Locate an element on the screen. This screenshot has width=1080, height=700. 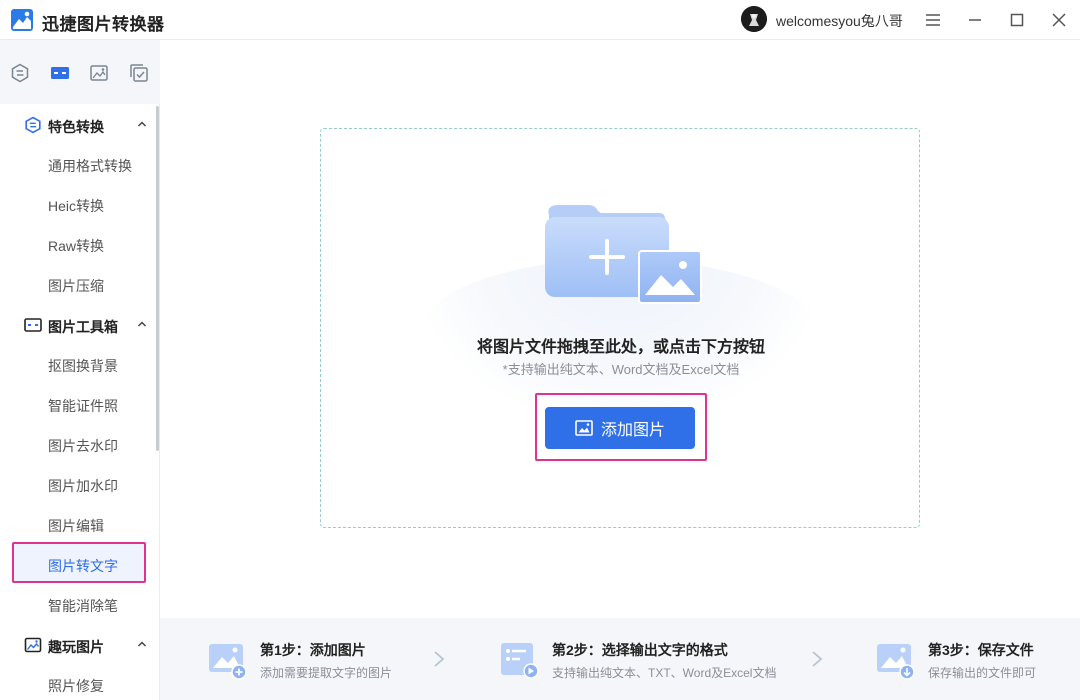
minimize-icon is located at coordinates (975, 20).